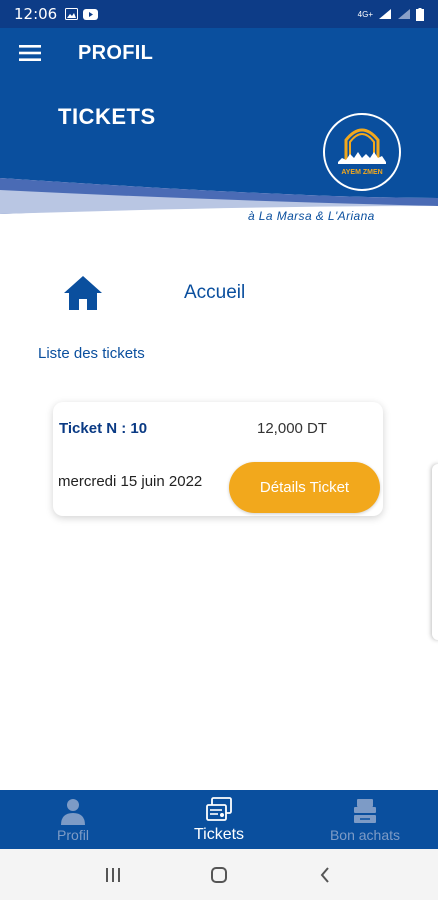 This screenshot has width=438, height=900. What do you see at coordinates (130, 481) in the screenshot?
I see `ticket-date: mercredi 15 juin 2022` at bounding box center [130, 481].